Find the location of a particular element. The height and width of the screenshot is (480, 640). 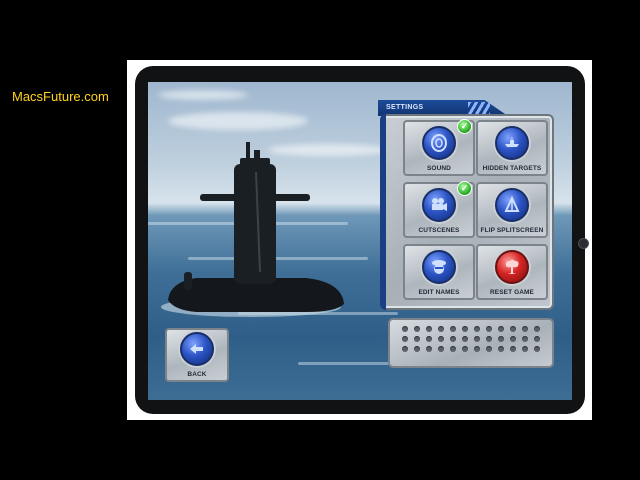

flip-screen-icon is located at coordinates (512, 205).